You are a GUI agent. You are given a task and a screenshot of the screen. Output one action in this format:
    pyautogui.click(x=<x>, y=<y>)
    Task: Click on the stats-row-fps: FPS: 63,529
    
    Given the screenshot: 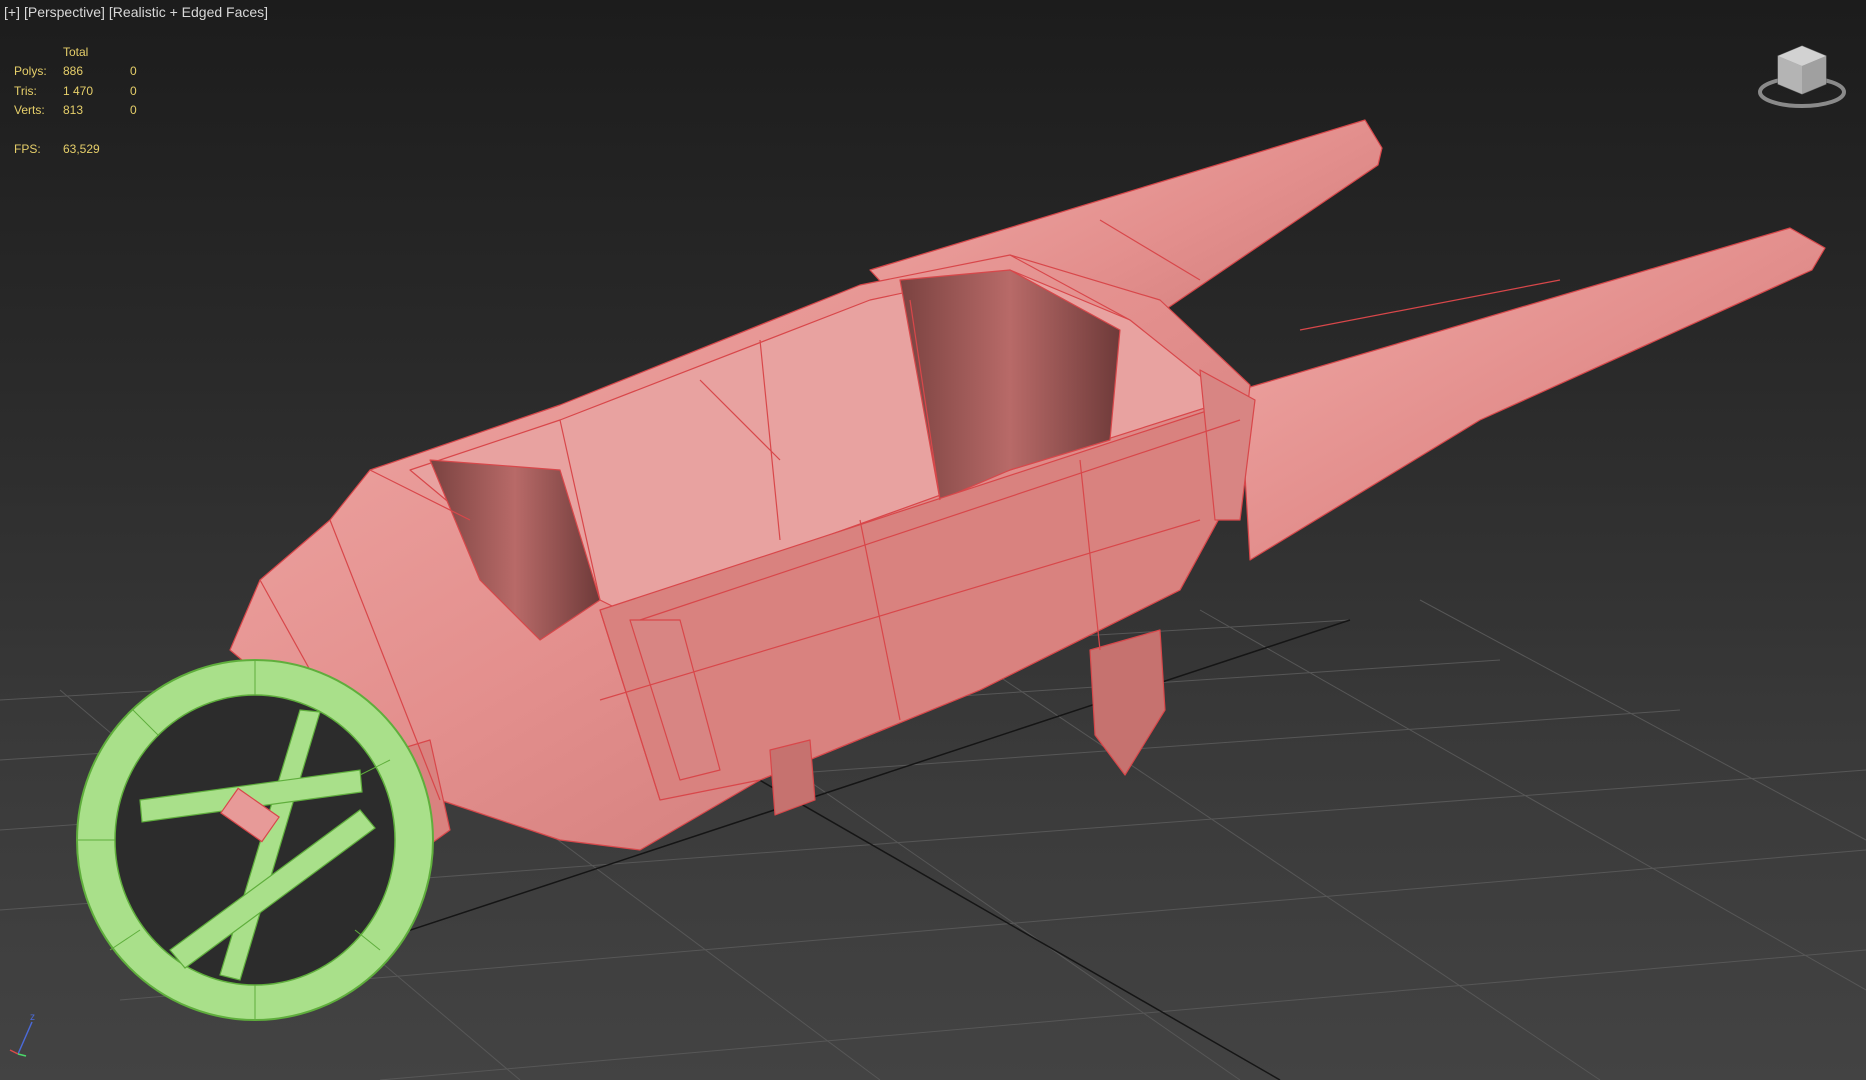 What is the action you would take?
    pyautogui.click(x=92, y=149)
    